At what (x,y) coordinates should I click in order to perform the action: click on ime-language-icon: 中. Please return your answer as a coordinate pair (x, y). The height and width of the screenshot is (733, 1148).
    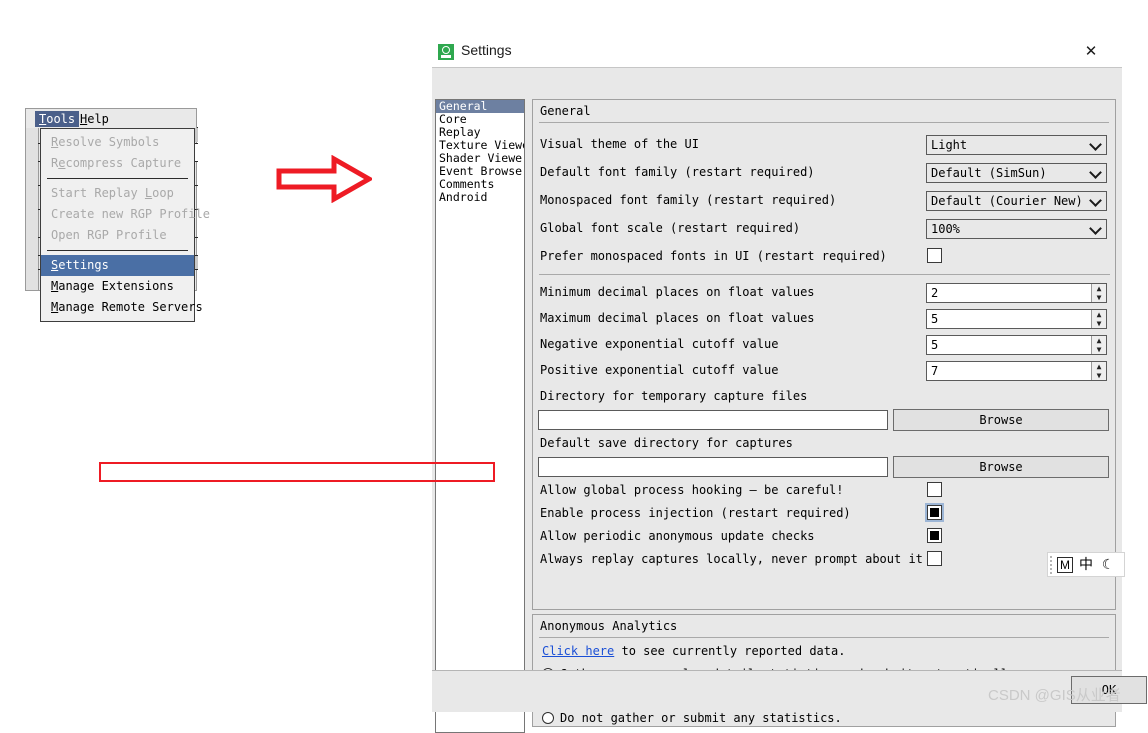
    Looking at the image, I should click on (1086, 565).